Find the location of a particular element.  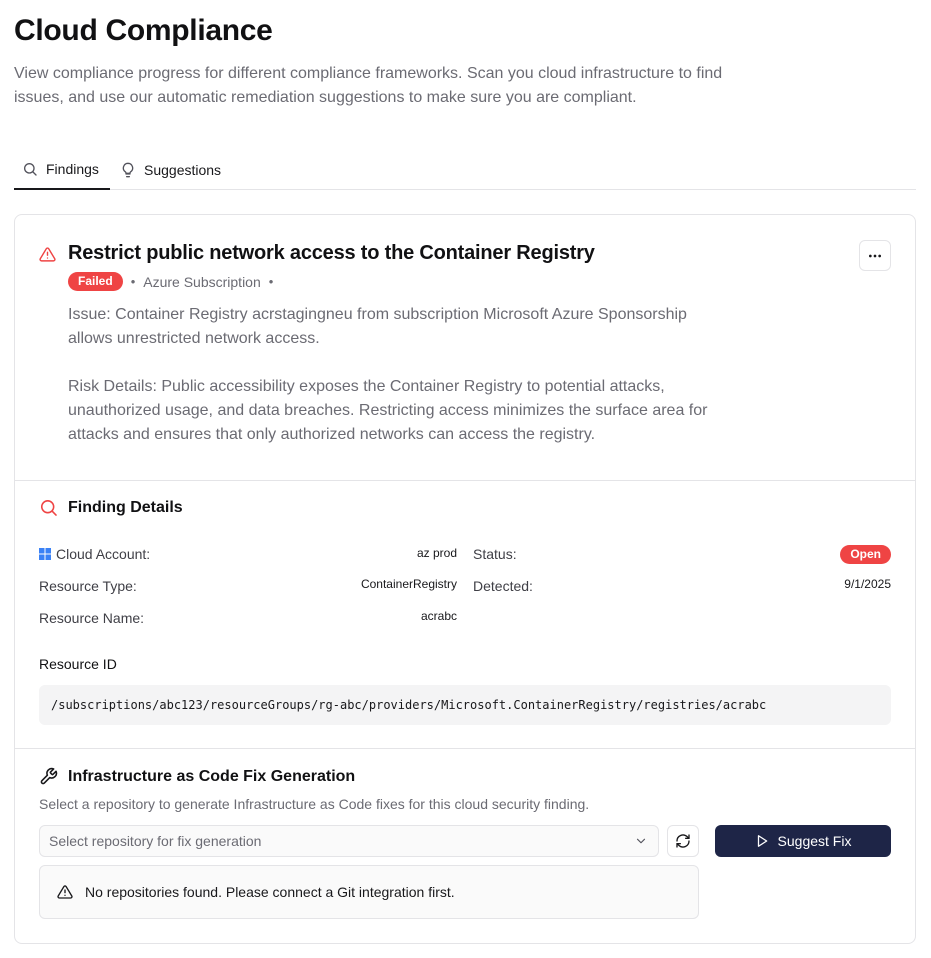

repository-select: Select repository for fix generation is located at coordinates (349, 841).